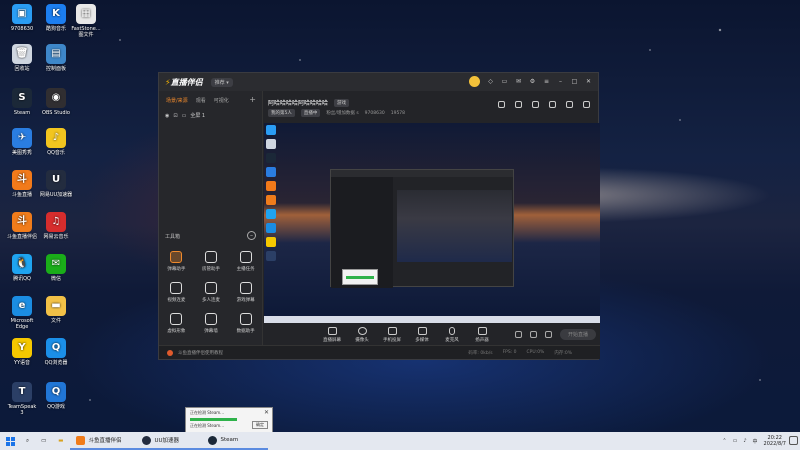 The image size is (800, 450). Describe the element at coordinates (176, 269) in the screenshot. I see `tool-label: 弹幕助手` at that location.